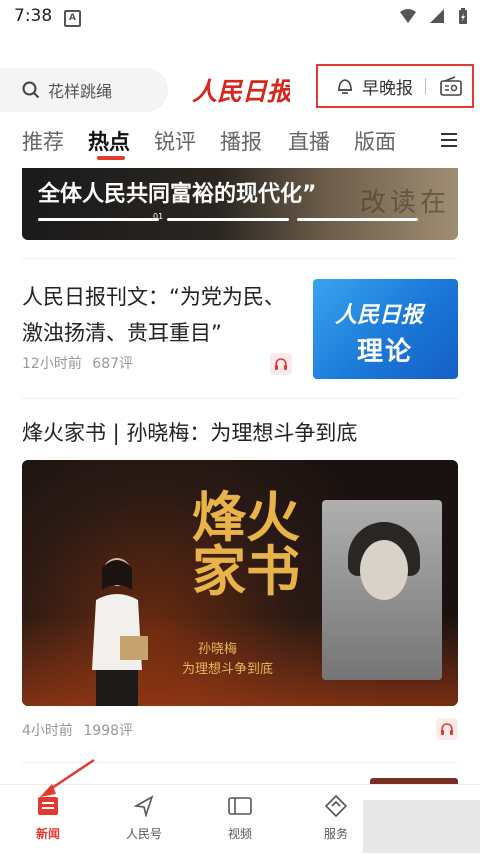 This screenshot has width=480, height=854. What do you see at coordinates (177, 194) in the screenshot?
I see `banner-title: 全体人民共同富裕的现代化”` at bounding box center [177, 194].